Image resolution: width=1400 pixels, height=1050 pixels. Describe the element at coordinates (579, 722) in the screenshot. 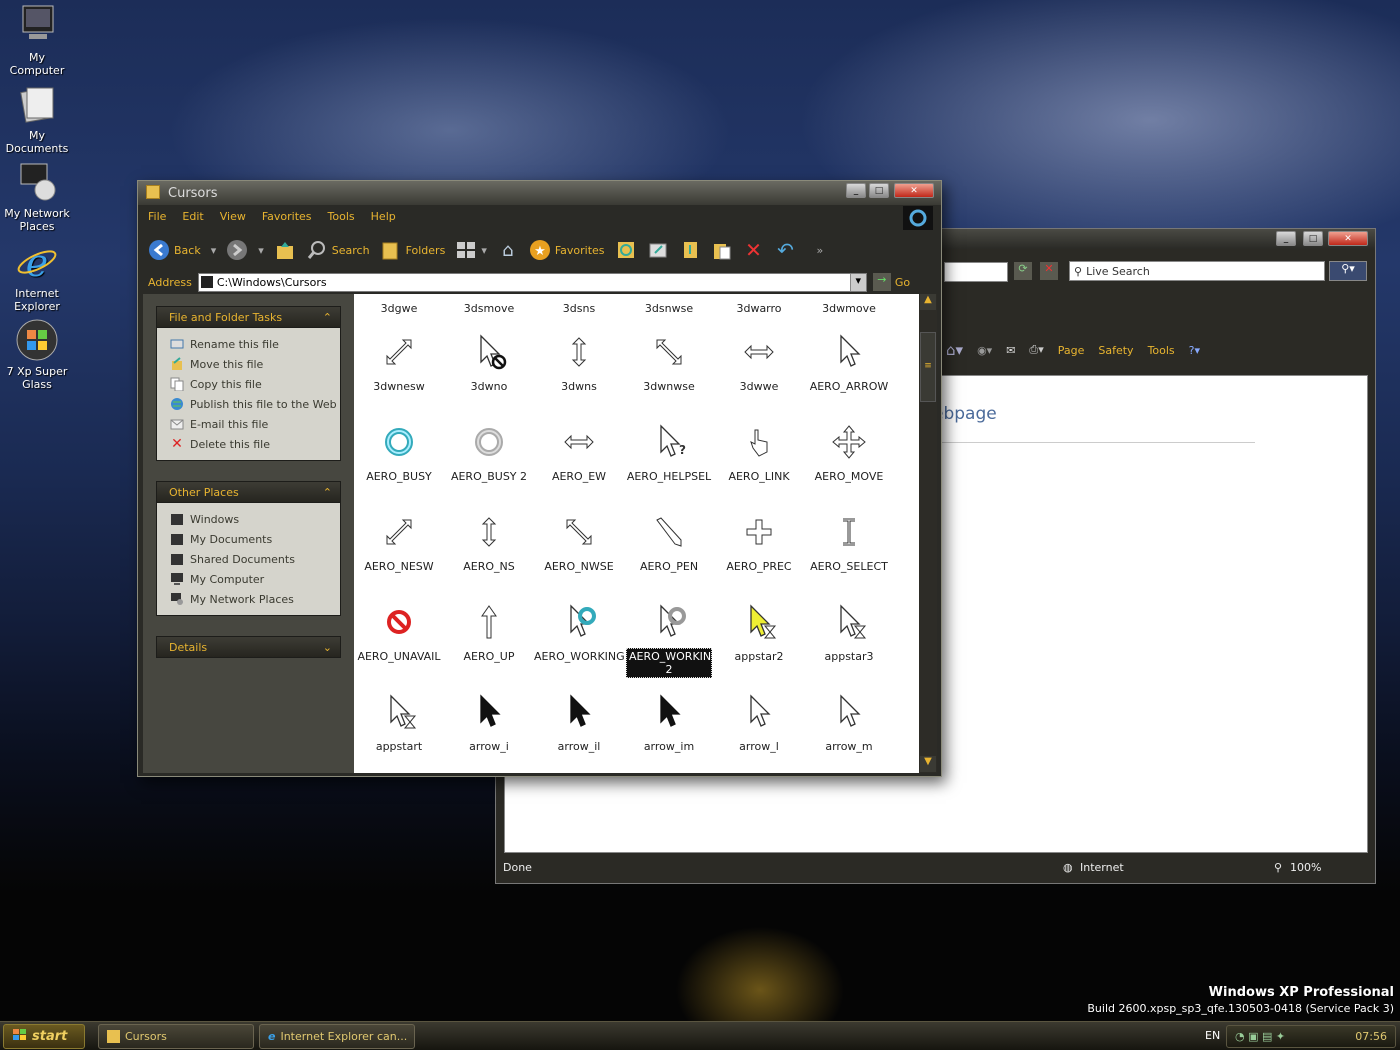

I see `file-item: arrow_il` at that location.